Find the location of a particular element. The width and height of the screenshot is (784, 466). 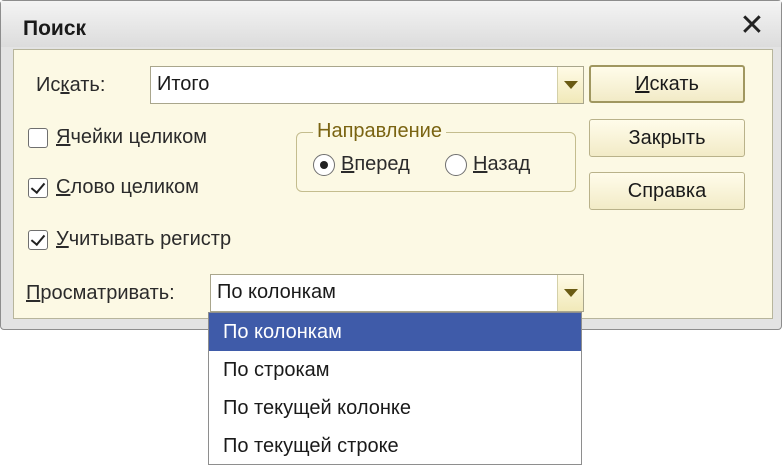

forward-radio is located at coordinates (324, 165).